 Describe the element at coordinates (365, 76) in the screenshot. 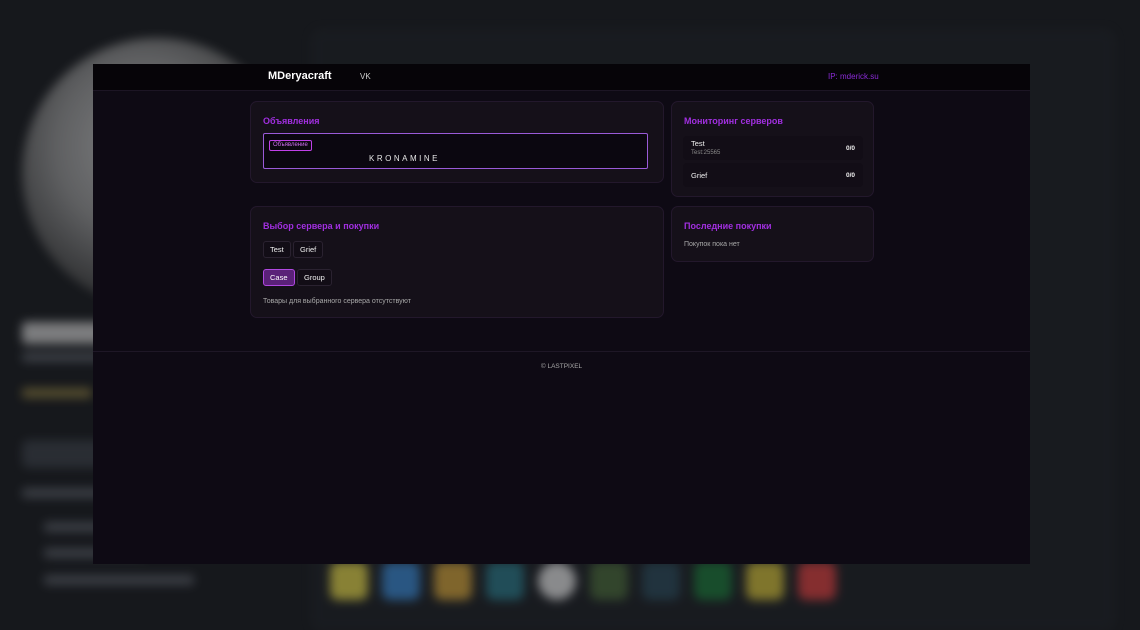

I see `vk-link: VK` at that location.